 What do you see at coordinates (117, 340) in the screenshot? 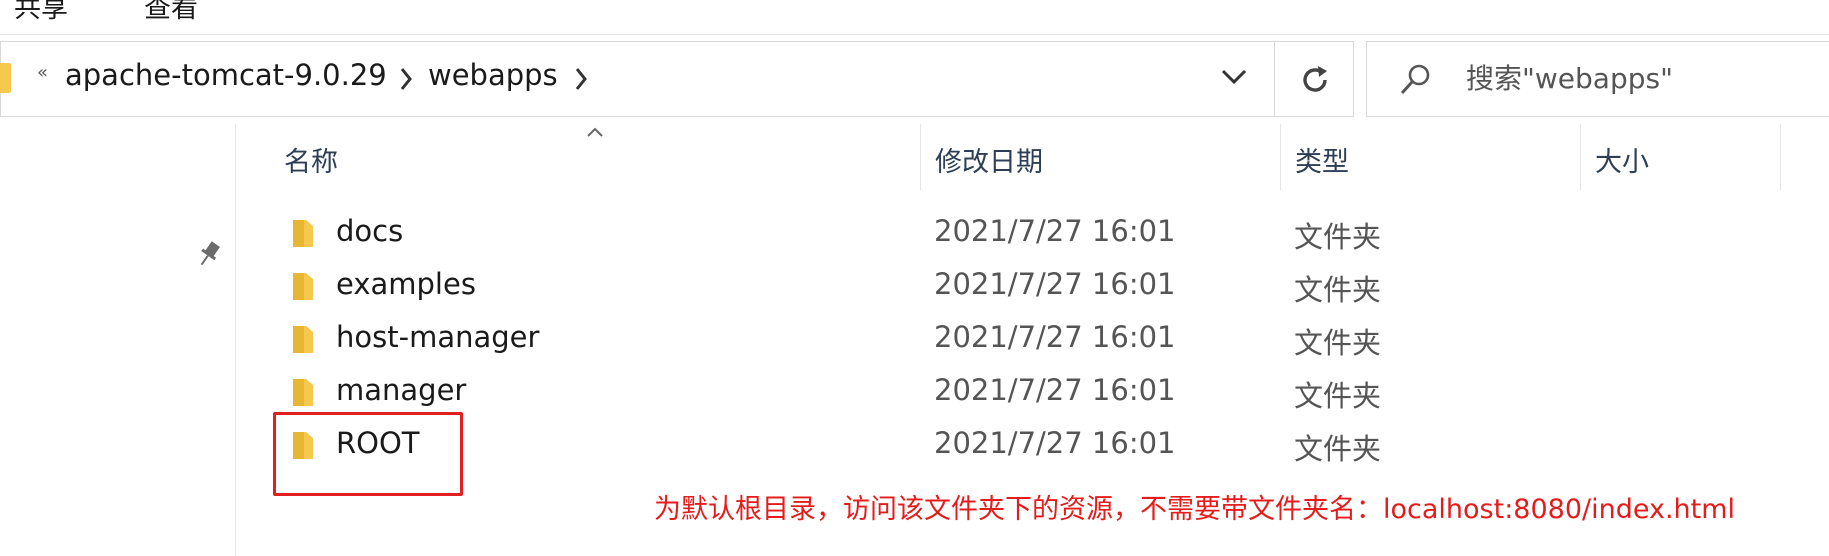
I see `navigation-pane` at bounding box center [117, 340].